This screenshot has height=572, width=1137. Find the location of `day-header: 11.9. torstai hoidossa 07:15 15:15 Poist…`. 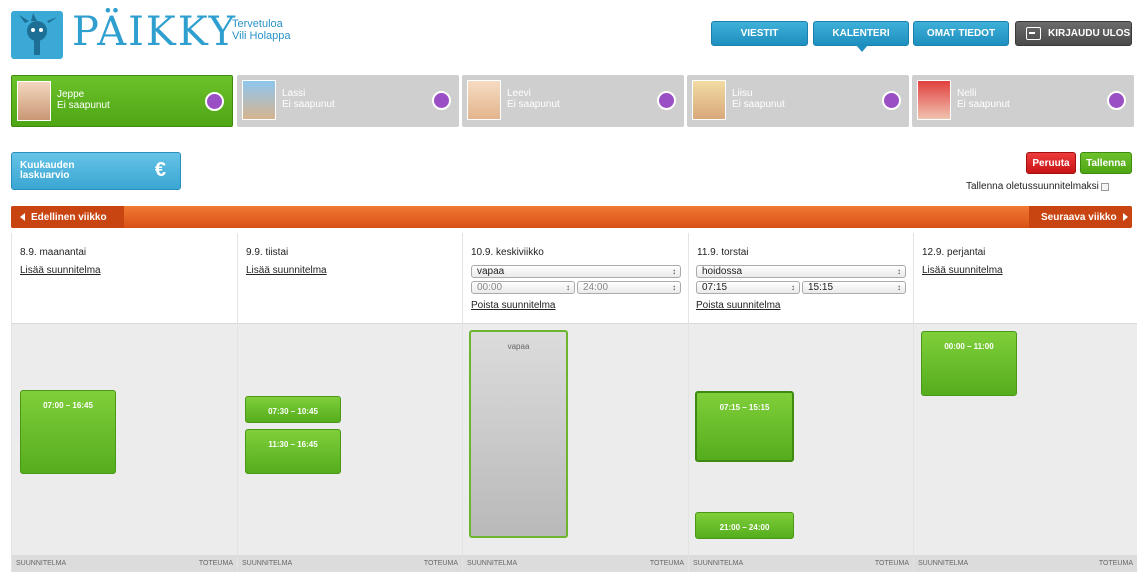

day-header: 11.9. torstai hoidossa 07:15 15:15 Poist… is located at coordinates (801, 278).